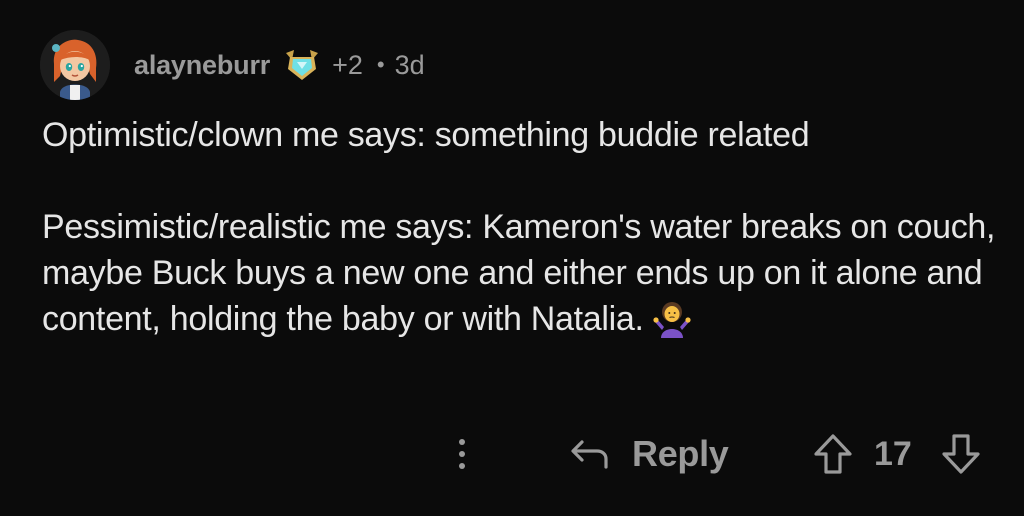 The height and width of the screenshot is (516, 1024). What do you see at coordinates (302, 65) in the screenshot?
I see `award-icon` at bounding box center [302, 65].